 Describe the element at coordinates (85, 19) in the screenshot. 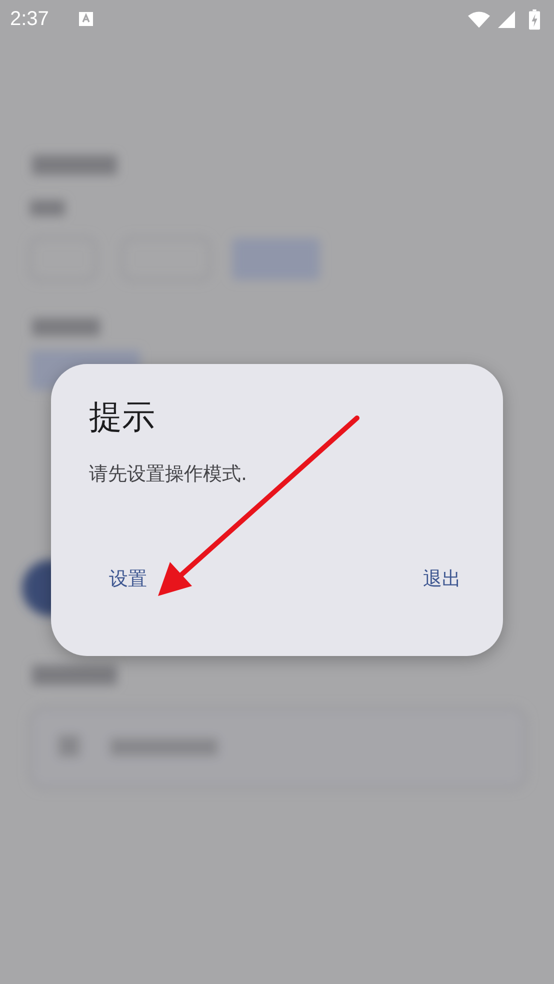

I see `keyboard-notification-icon` at that location.